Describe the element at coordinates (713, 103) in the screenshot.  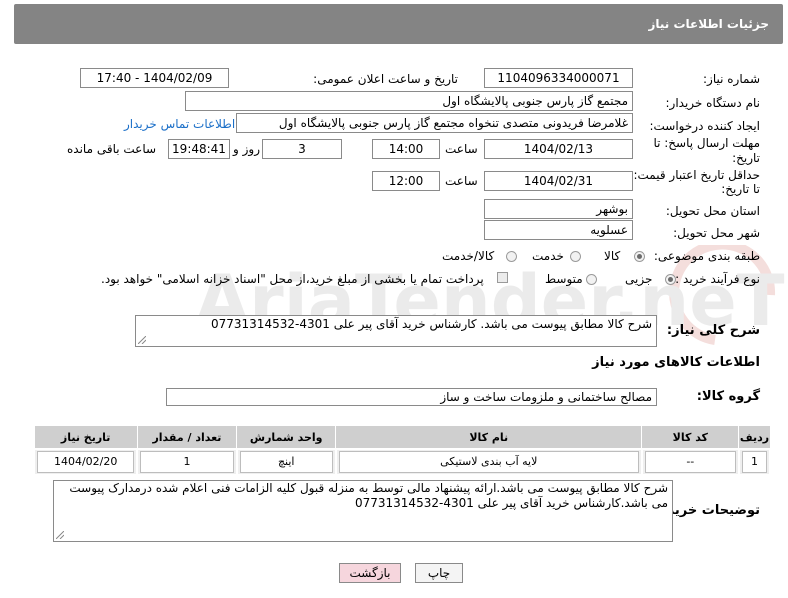
I see `buyer-org-label: نام دستگاه خریدار:` at that location.